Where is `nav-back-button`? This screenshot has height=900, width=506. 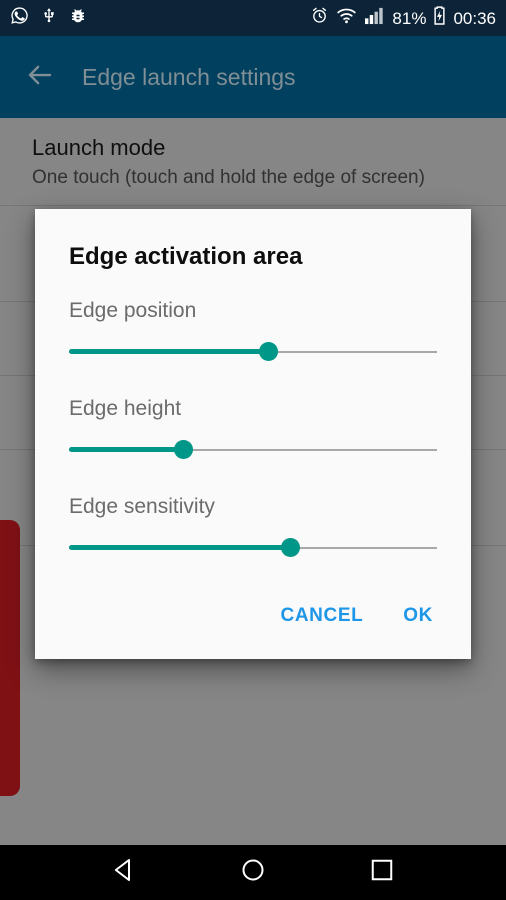 nav-back-button is located at coordinates (124, 873).